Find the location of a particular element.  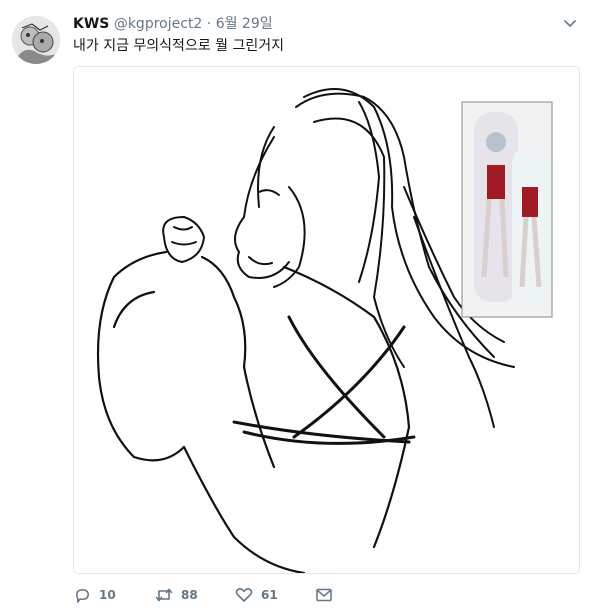

user-handle: @kgproject2 is located at coordinates (158, 24).